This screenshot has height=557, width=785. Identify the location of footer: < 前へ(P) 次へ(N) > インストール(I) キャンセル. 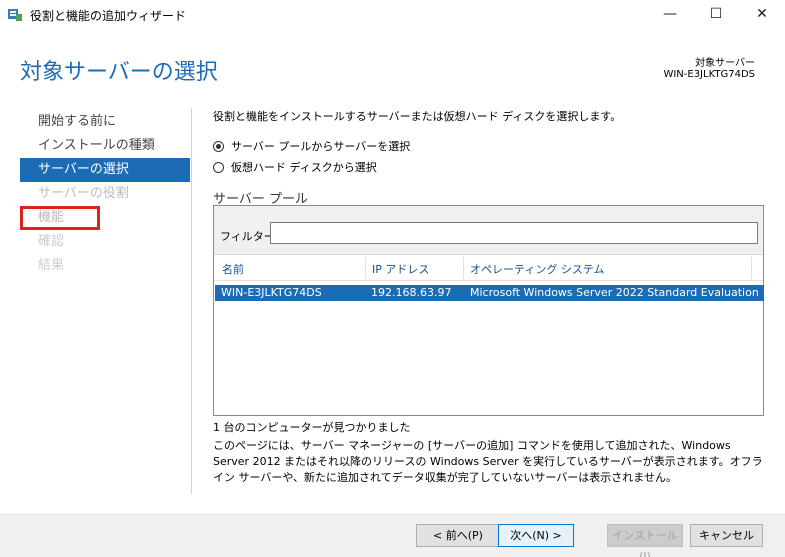
(392, 536).